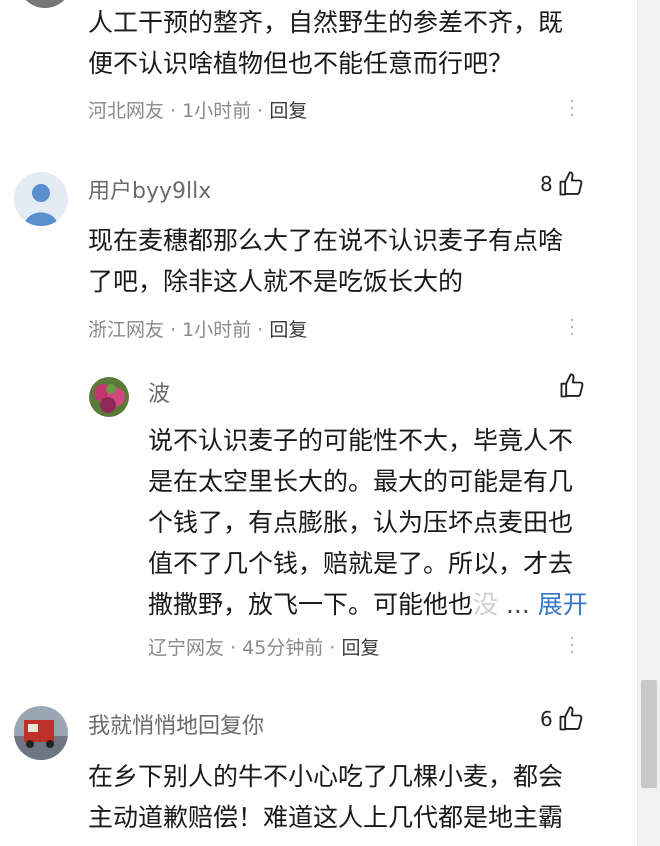 The image size is (660, 846). I want to click on default-avatar-icon, so click(41, 199).